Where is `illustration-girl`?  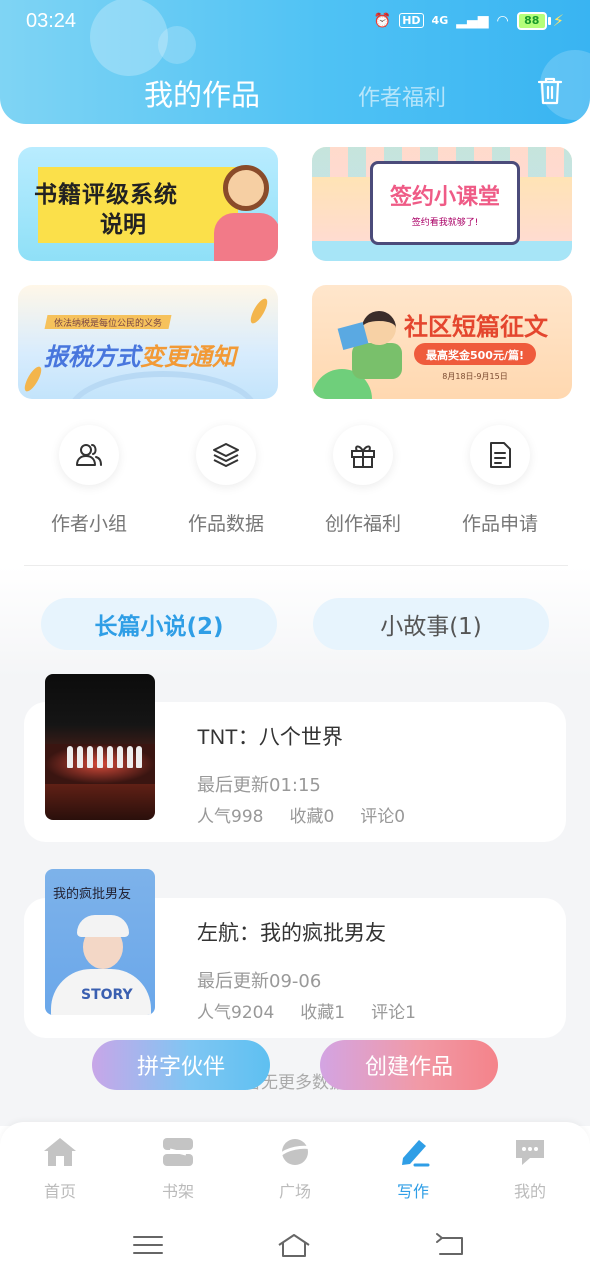 illustration-girl is located at coordinates (246, 237).